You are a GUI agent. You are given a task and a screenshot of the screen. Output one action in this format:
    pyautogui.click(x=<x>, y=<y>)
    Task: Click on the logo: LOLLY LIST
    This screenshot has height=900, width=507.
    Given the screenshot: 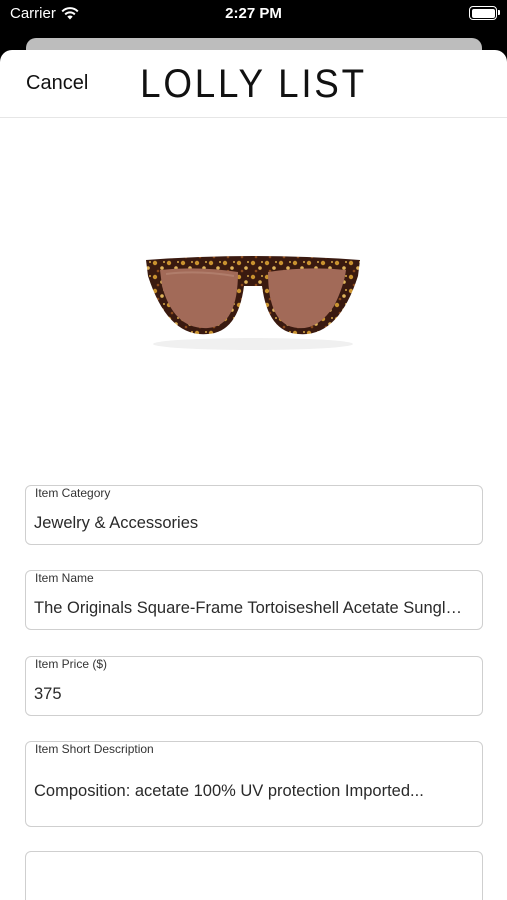 What is the action you would take?
    pyautogui.click(x=253, y=84)
    